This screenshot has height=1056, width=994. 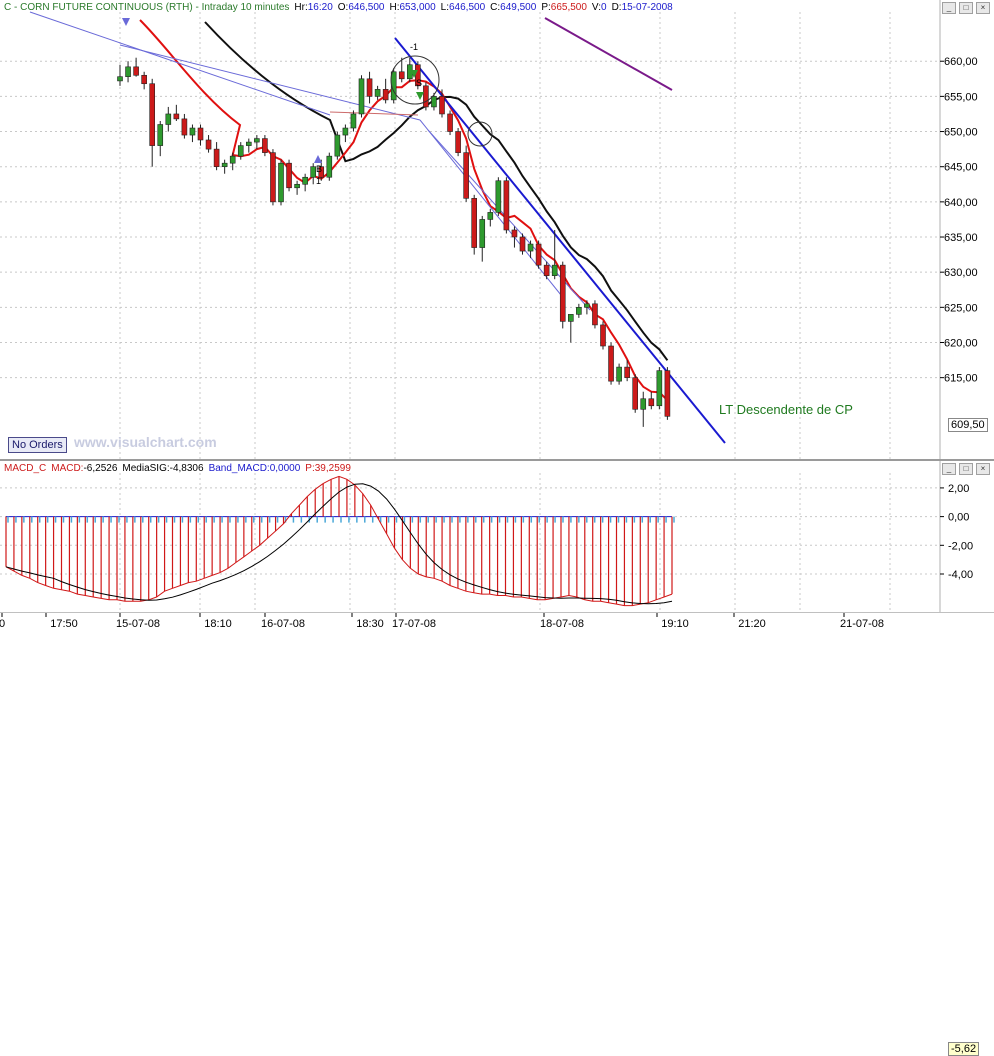 I want to click on macd-tick-label: -2,00, so click(x=960, y=546).